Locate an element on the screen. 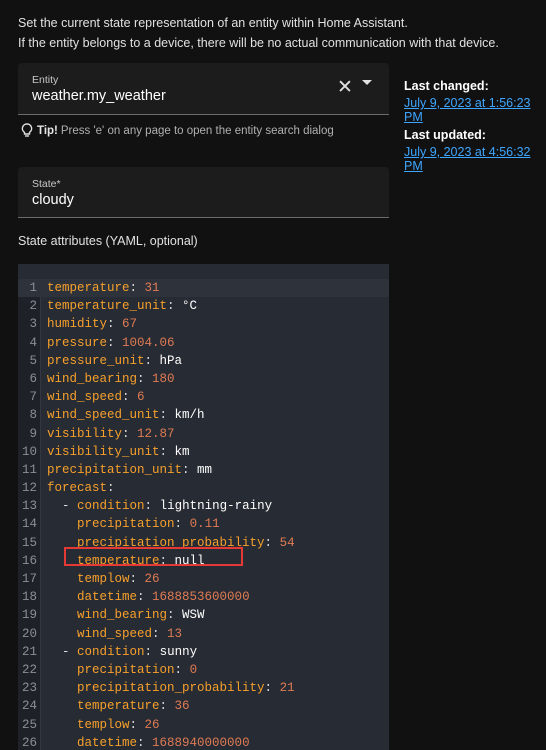 This screenshot has height=750, width=546. last-changed: Last changed: July 9, 2023 at 1:56:23 PM is located at coordinates (475, 101).